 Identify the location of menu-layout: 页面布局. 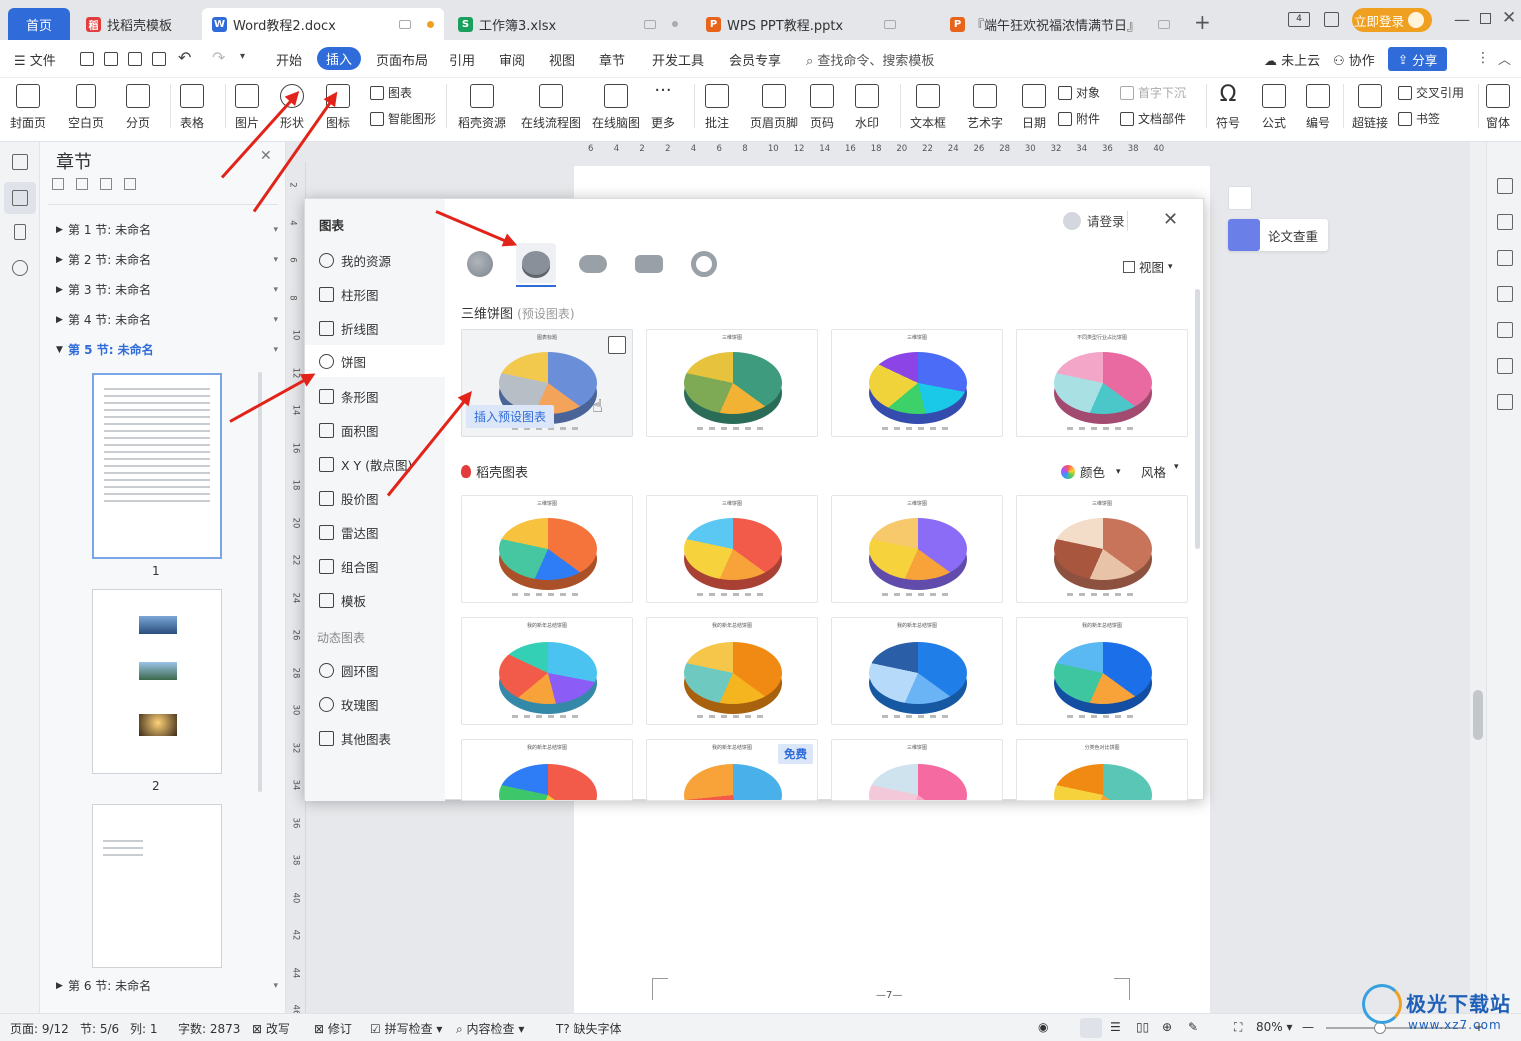
(402, 59).